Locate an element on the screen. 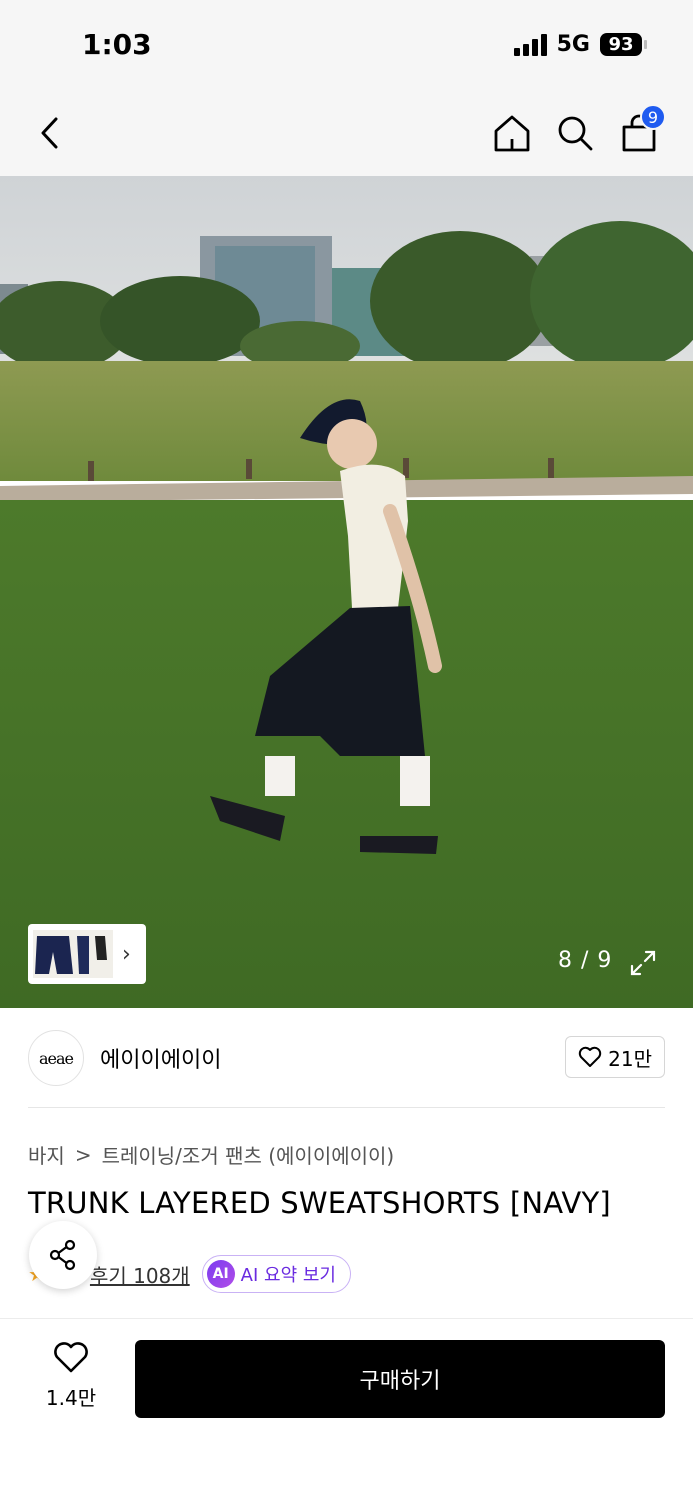 The width and height of the screenshot is (693, 1500). breadcrumb: 바지 > 트레이닝/조거 팬츠 (에이이에이이) is located at coordinates (211, 1154).